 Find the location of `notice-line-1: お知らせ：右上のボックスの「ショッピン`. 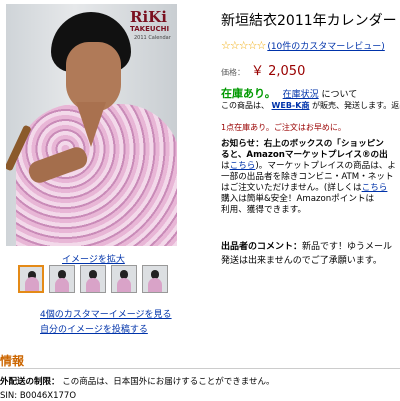

notice-line-1: お知らせ：右上のボックスの「ショッピン is located at coordinates (302, 144).